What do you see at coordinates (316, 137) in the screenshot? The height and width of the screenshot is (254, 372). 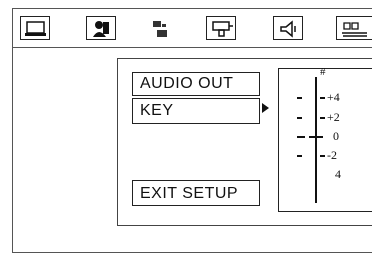 I see `key-current-marker` at bounding box center [316, 137].